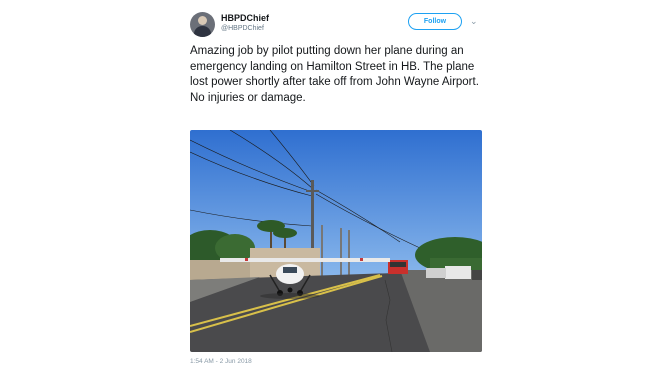 This screenshot has width=648, height=374. What do you see at coordinates (435, 21) in the screenshot?
I see `follow-button: Follow` at bounding box center [435, 21].